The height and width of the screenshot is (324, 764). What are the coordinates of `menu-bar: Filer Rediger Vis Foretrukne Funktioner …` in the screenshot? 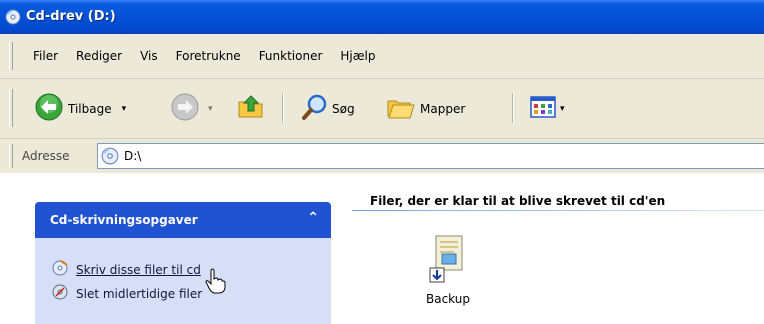 It's located at (382, 56).